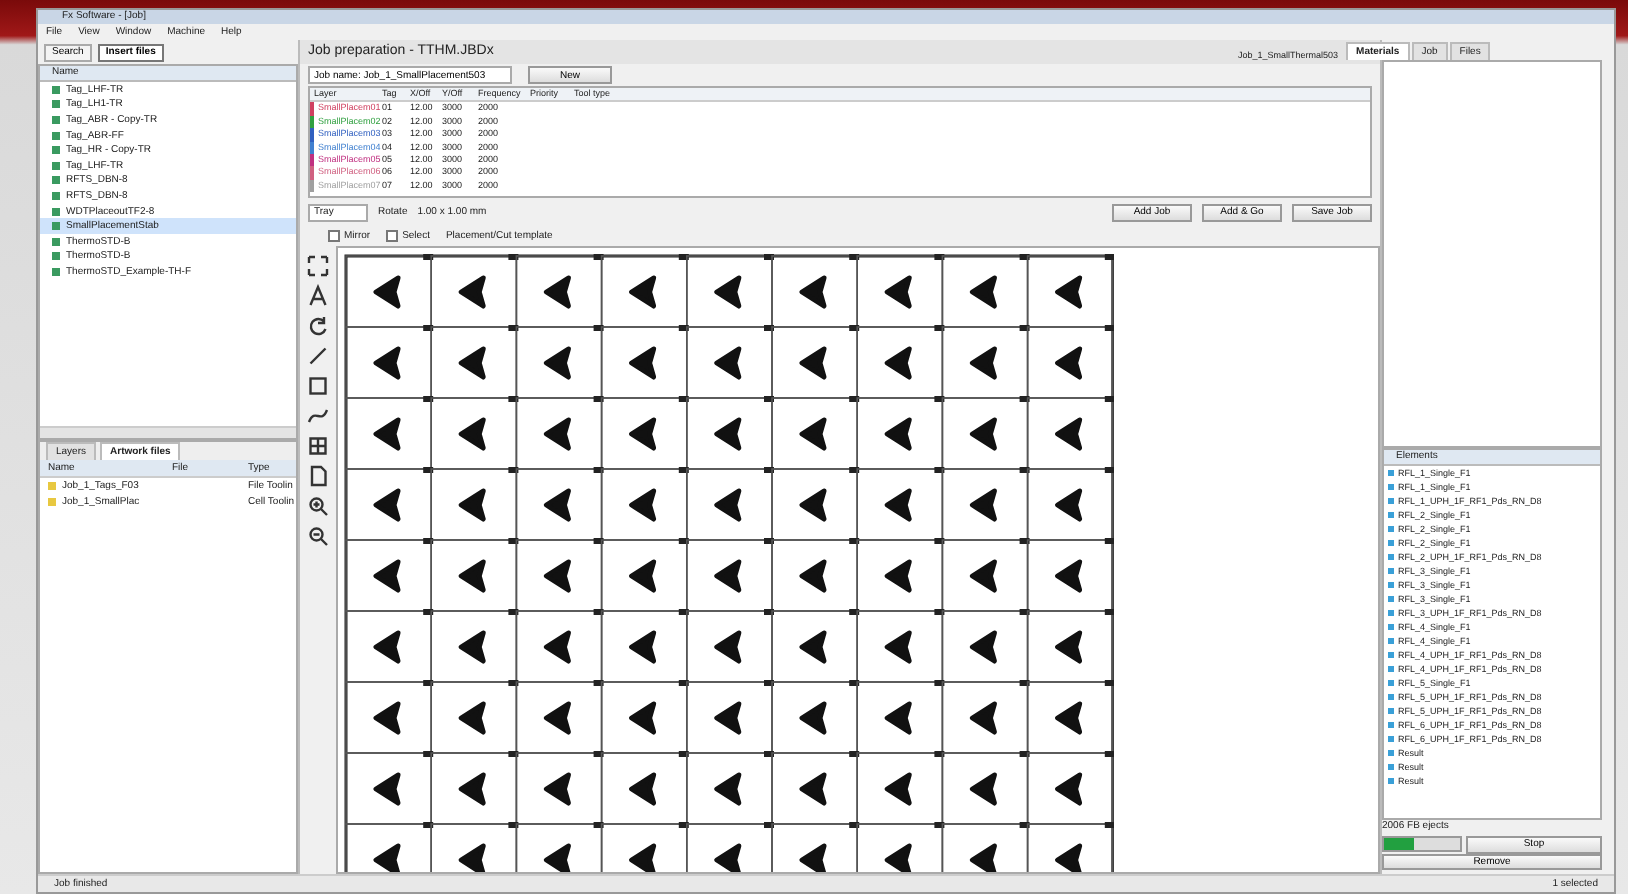 This screenshot has height=894, width=1628. Describe the element at coordinates (318, 536) in the screenshot. I see `zoom-out-icon` at that location.